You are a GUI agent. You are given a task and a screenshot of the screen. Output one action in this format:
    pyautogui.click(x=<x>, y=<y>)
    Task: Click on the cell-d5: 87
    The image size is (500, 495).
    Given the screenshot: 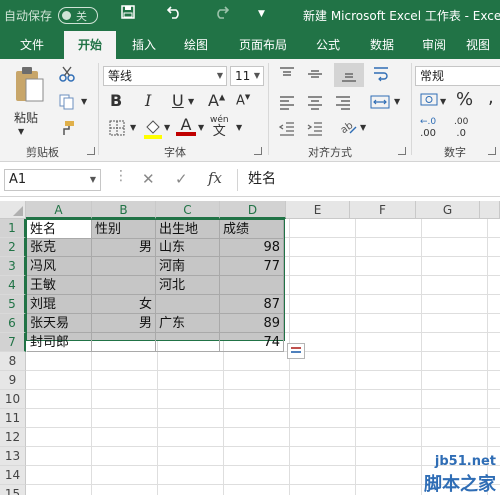 What is the action you would take?
    pyautogui.click(x=252, y=304)
    